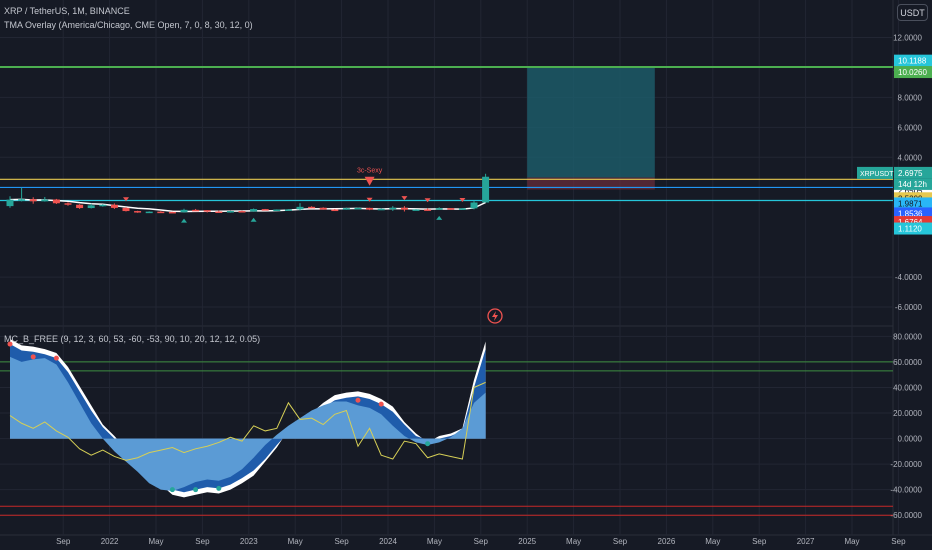 This screenshot has height=550, width=932. I want to click on x-tick-label: 2024, so click(388, 541).